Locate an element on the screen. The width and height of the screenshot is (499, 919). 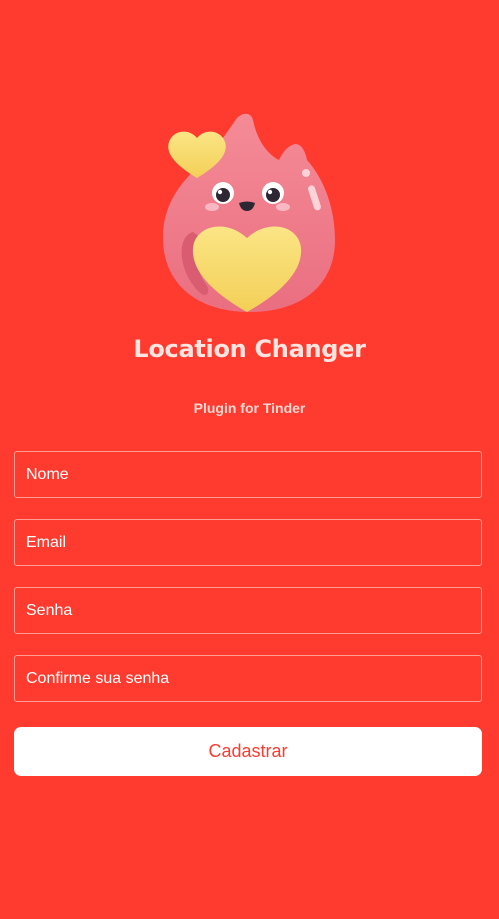
confirm-password-field is located at coordinates (248, 678).